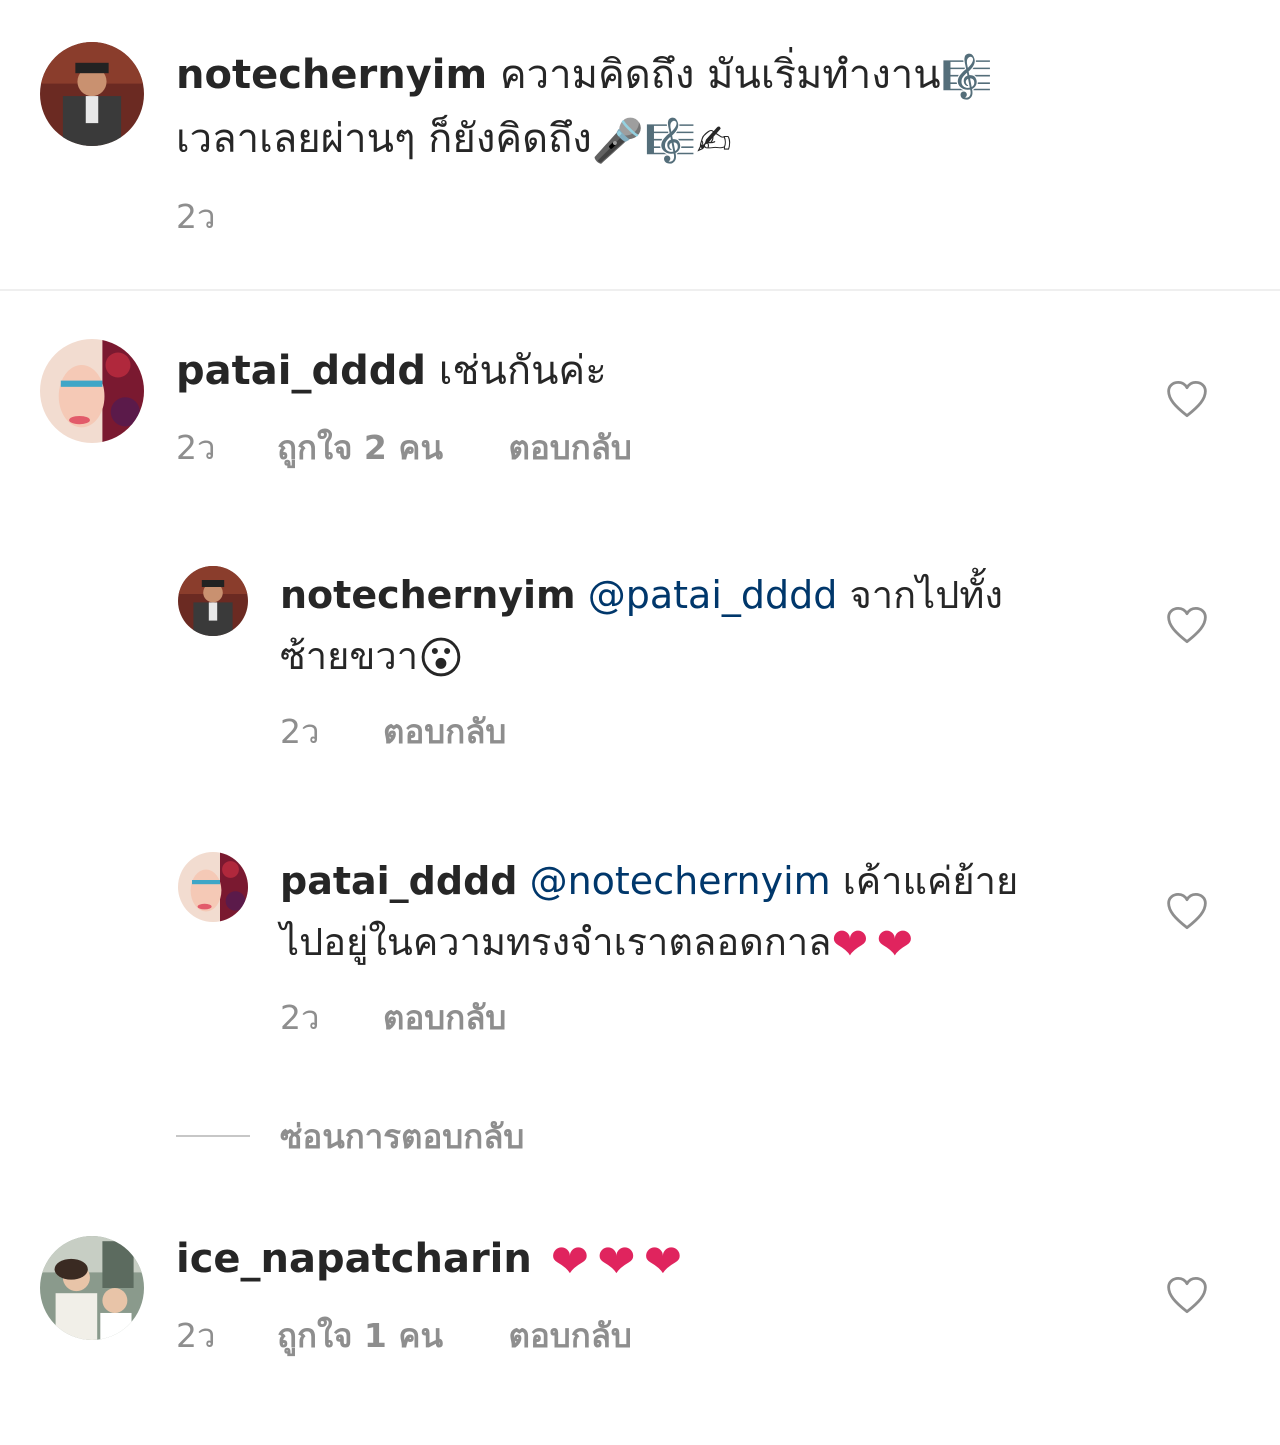 This screenshot has height=1445, width=1280. I want to click on caption-meta: 2ว, so click(196, 217).